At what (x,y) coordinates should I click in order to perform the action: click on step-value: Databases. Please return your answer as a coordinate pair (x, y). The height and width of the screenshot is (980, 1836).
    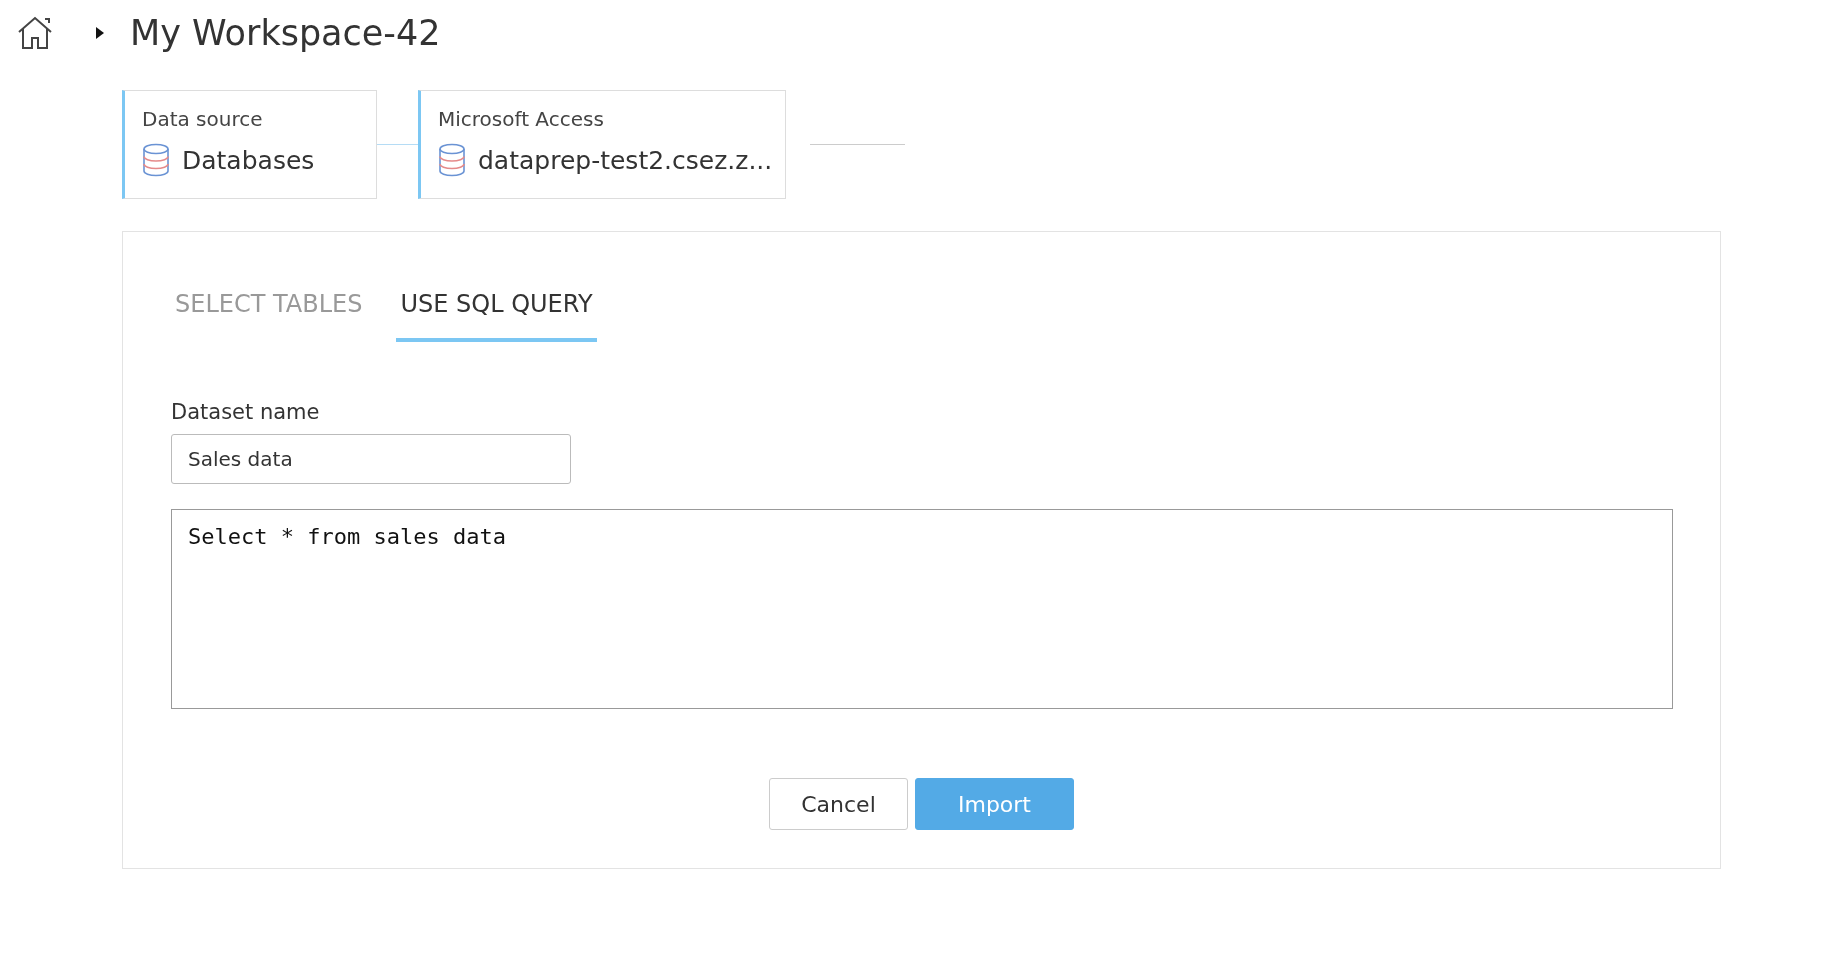
    Looking at the image, I should click on (248, 160).